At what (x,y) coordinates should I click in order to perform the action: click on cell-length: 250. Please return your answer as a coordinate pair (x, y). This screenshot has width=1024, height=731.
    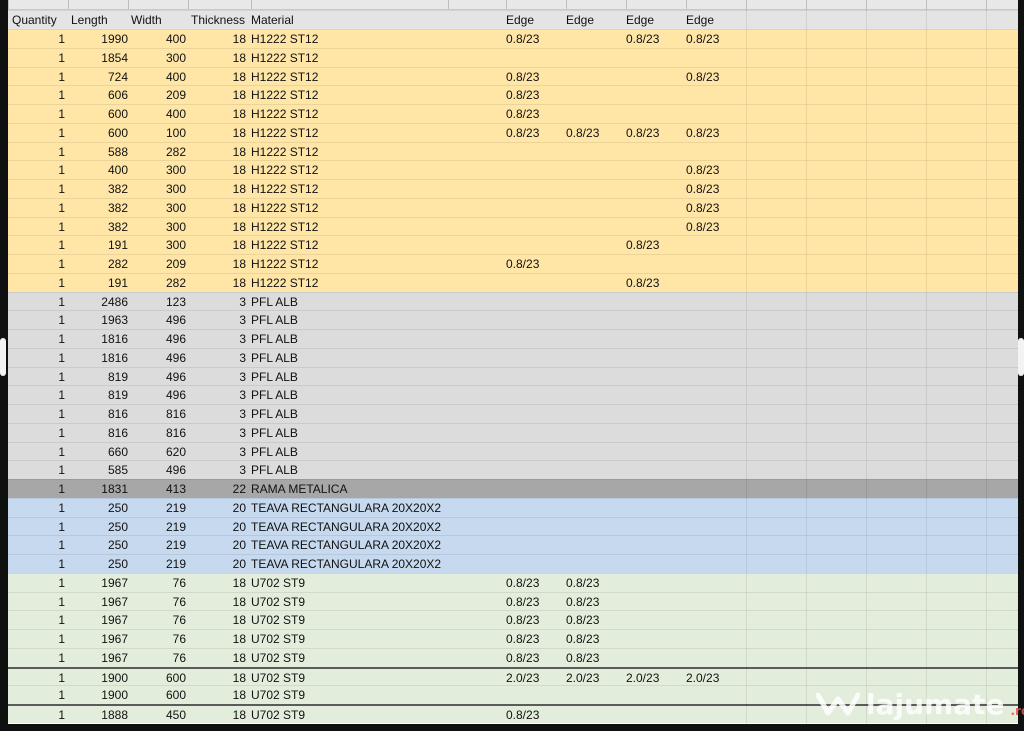
    Looking at the image, I should click on (98, 564).